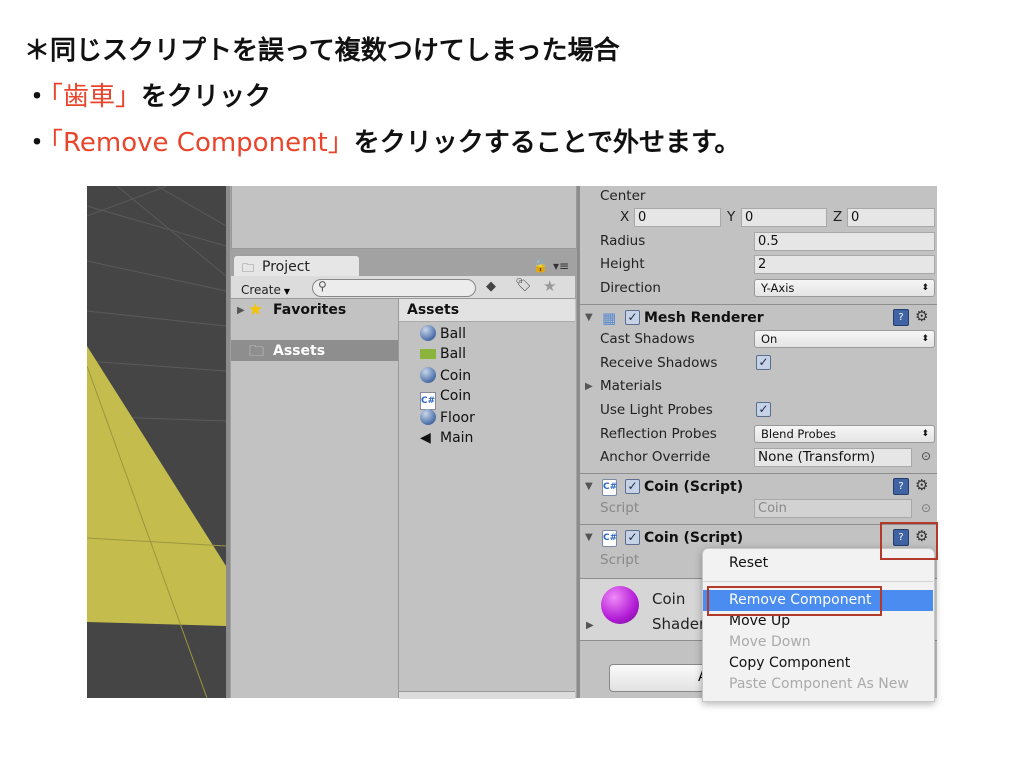 This screenshot has width=1024, height=768. I want to click on filter-by-label-icon: 🏷, so click(523, 285).